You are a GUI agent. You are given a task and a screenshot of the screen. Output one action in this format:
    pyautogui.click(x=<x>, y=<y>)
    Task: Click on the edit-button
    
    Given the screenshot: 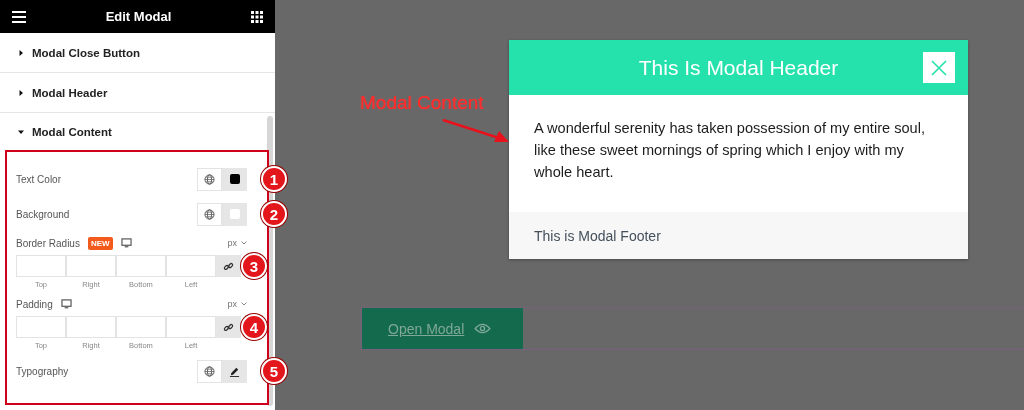 What is the action you would take?
    pyautogui.click(x=234, y=371)
    